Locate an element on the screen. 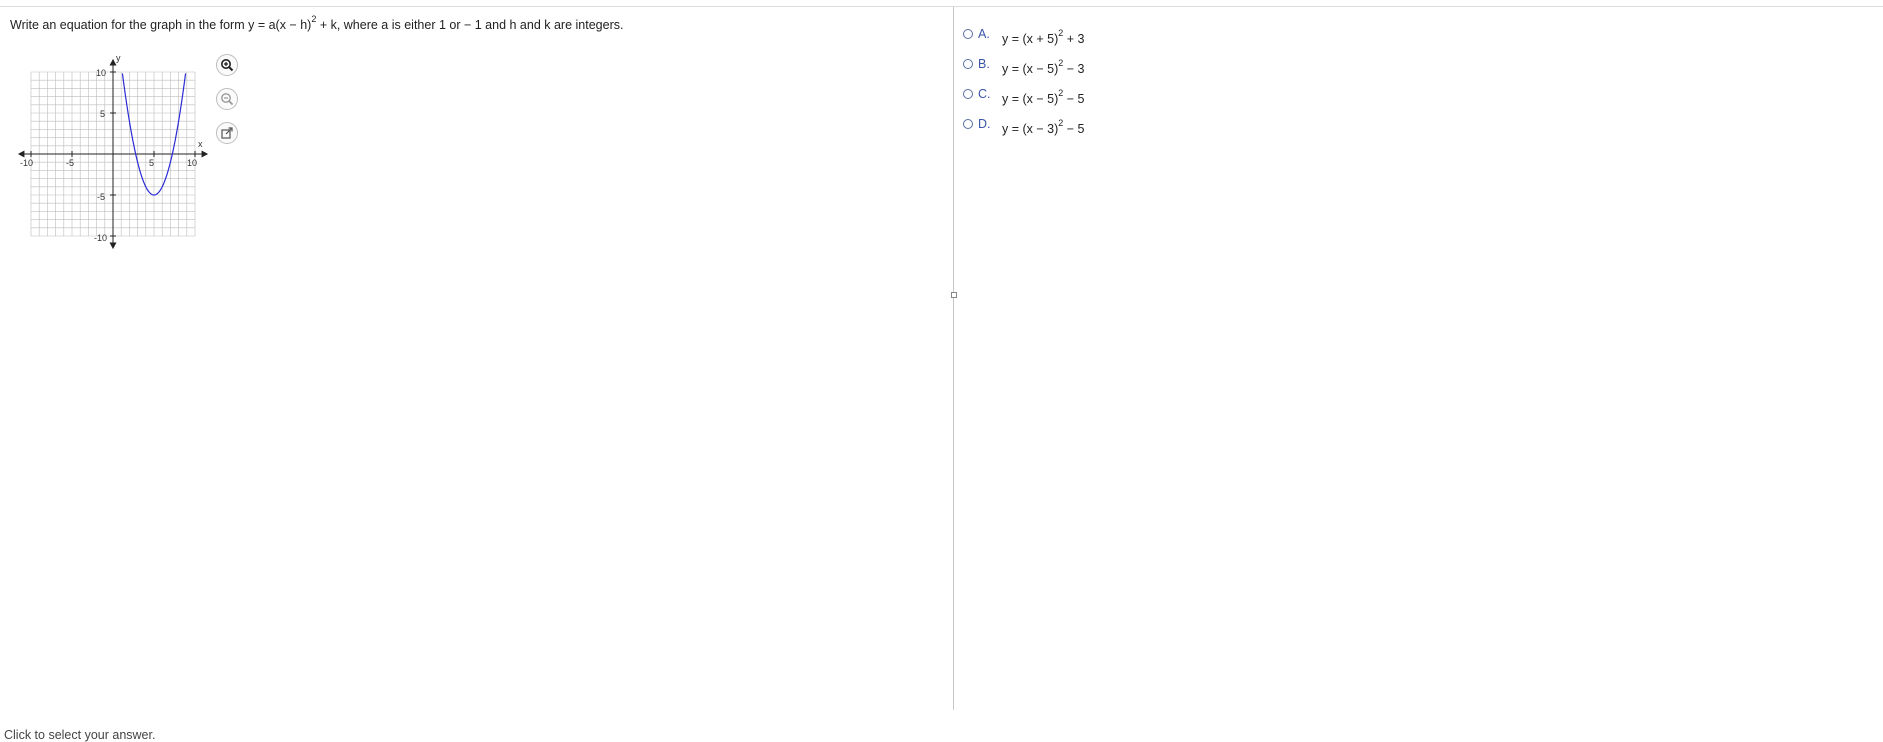 Image resolution: width=1883 pixels, height=742 pixels. y-axis-arrow-down is located at coordinates (113, 246).